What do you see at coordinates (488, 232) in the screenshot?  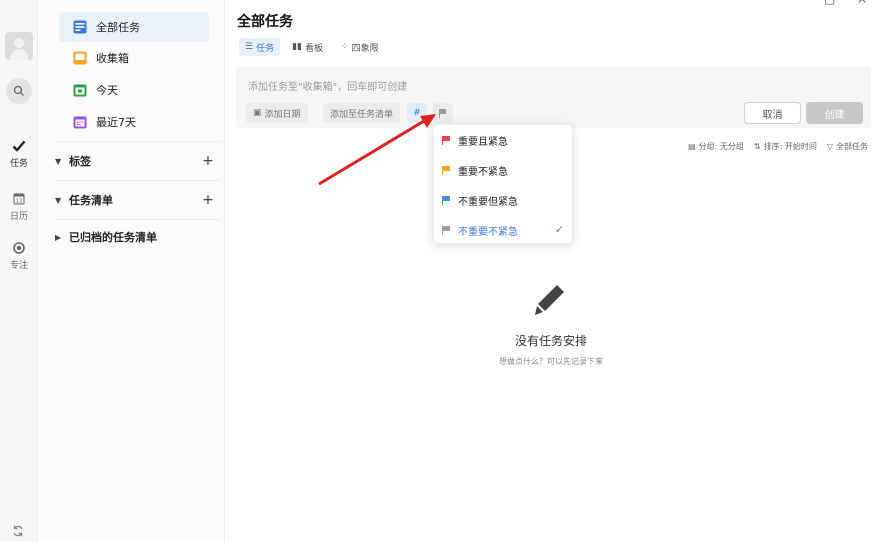 I see `priority-label: 不重要不紧急` at bounding box center [488, 232].